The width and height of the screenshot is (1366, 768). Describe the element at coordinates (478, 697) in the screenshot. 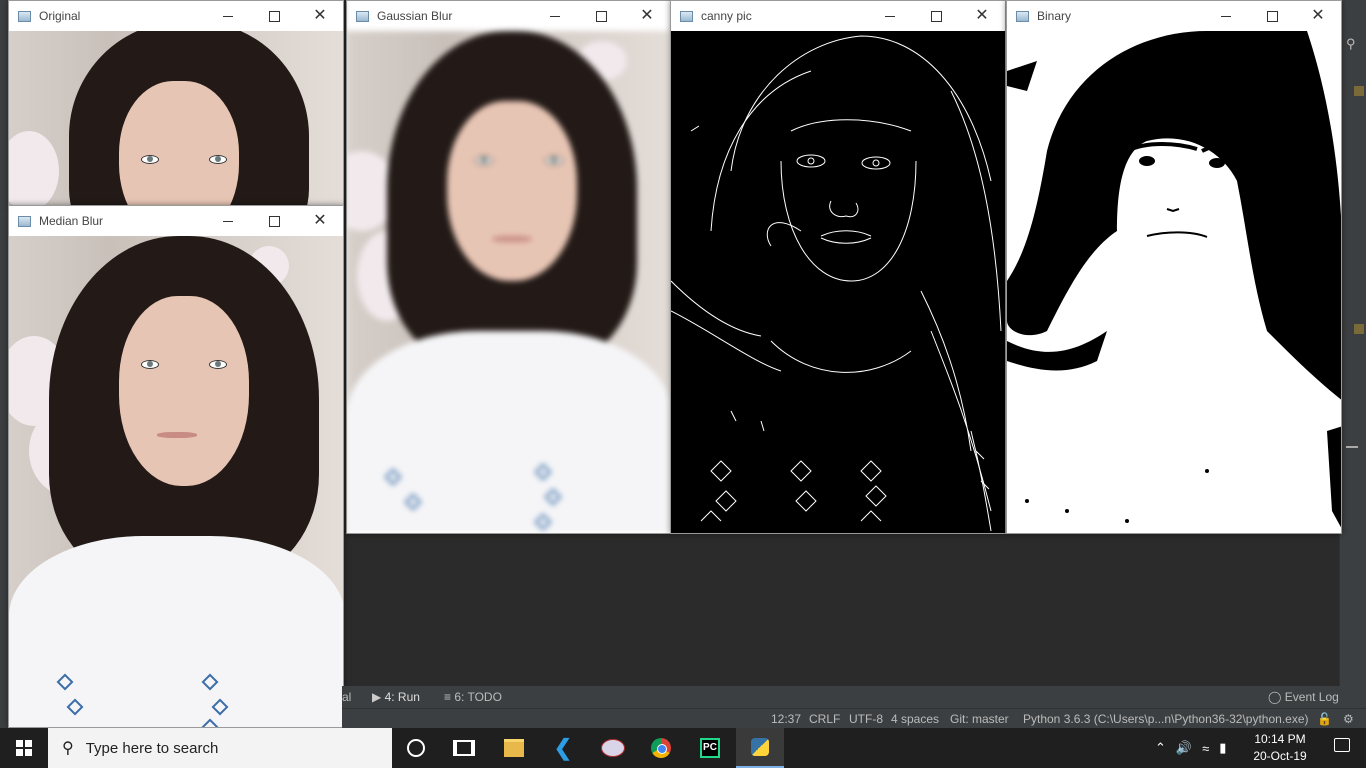

I see `todo-tab-label: 6: TODO` at that location.